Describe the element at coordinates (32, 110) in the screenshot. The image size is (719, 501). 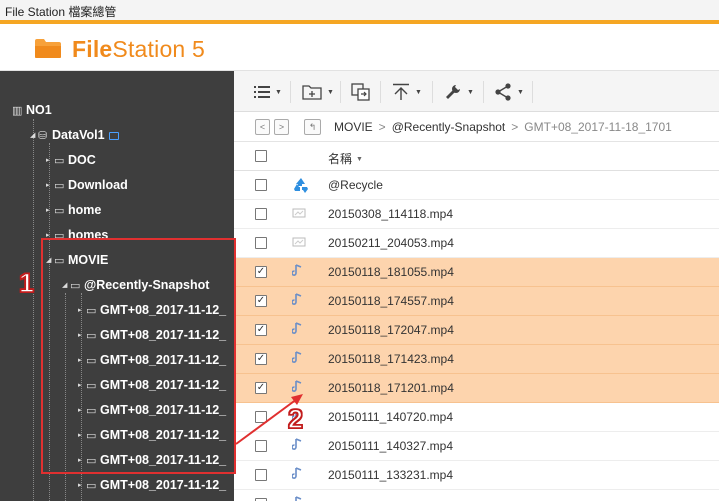
I see `tree-node-nas: ▥ NO1` at that location.